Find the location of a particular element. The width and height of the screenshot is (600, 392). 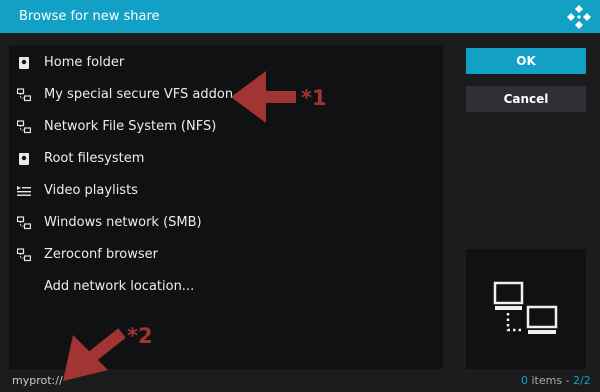

list-item-smb: Windows network (SMB) is located at coordinates (226, 223).